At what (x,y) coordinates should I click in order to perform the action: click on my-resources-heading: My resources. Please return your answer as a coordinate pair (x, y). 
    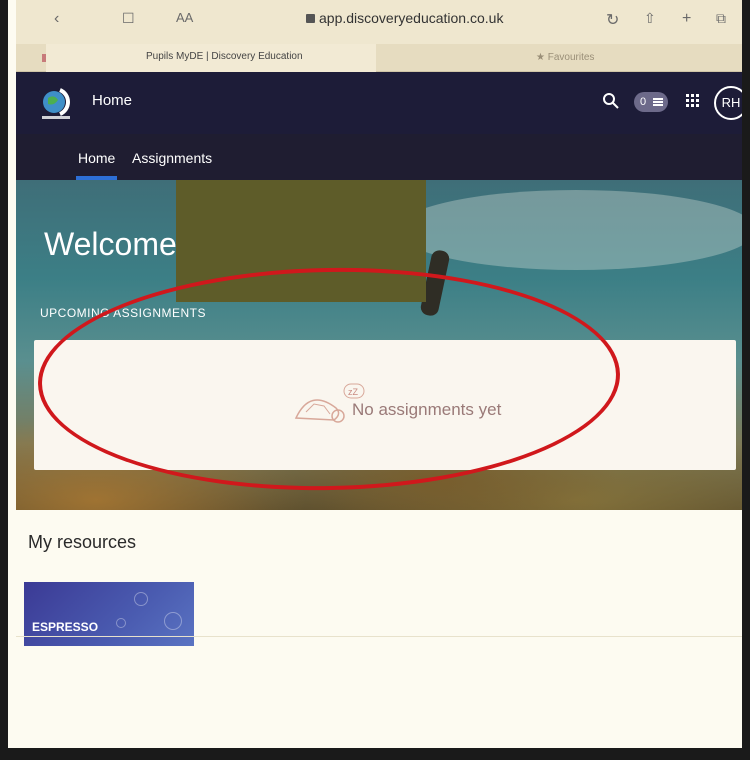
    Looking at the image, I should click on (82, 542).